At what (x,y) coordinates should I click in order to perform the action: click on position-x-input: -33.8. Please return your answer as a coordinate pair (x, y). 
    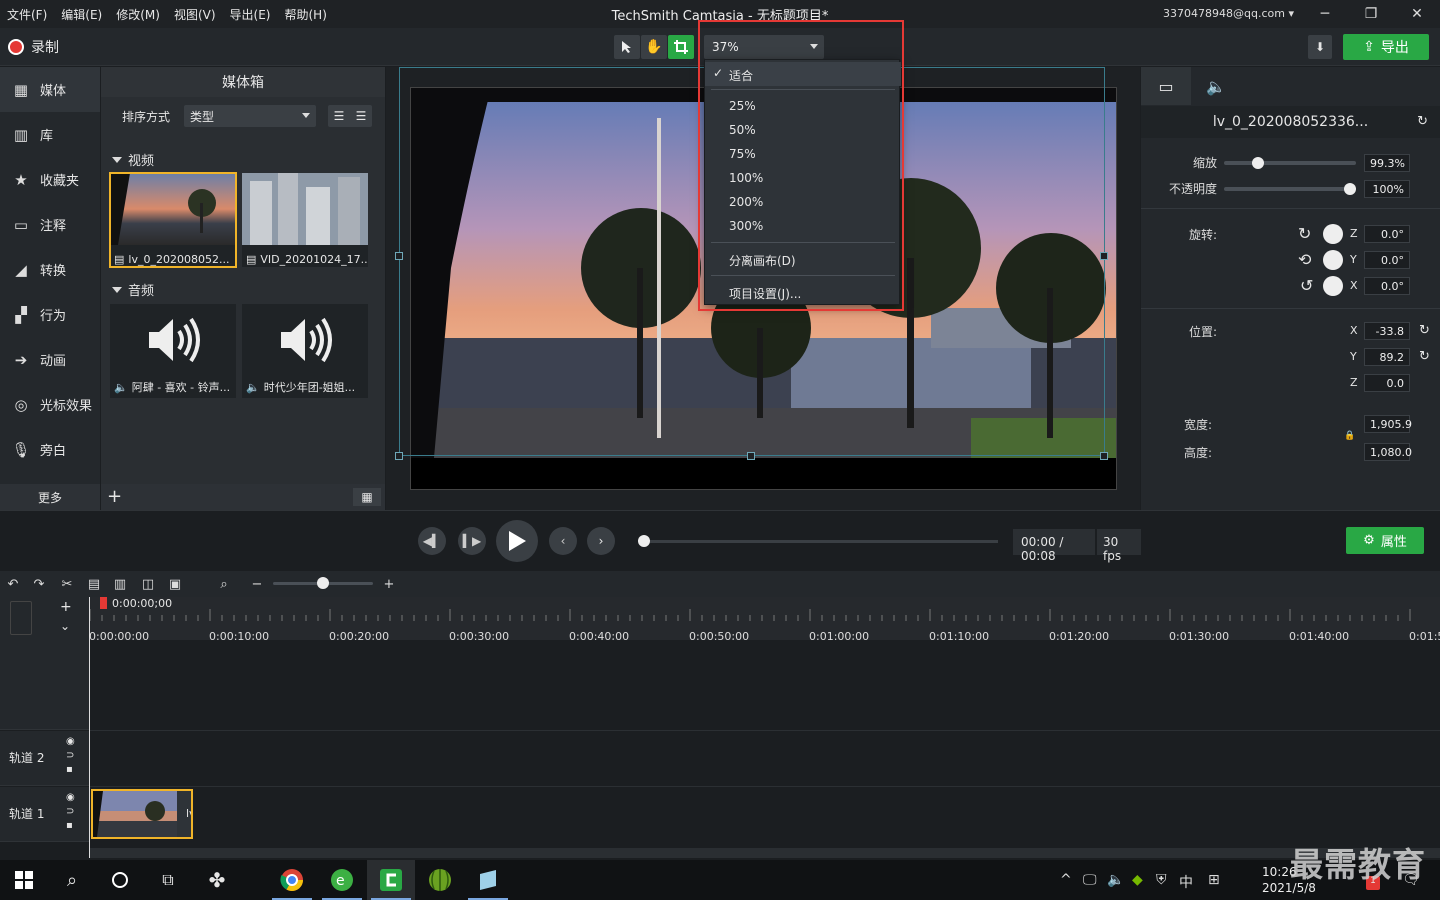
    Looking at the image, I should click on (1387, 331).